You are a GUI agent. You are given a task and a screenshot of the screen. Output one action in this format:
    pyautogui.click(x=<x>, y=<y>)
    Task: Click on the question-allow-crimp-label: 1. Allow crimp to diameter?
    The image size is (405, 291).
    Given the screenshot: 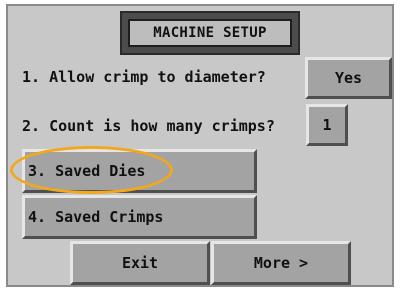 What is the action you would take?
    pyautogui.click(x=144, y=77)
    